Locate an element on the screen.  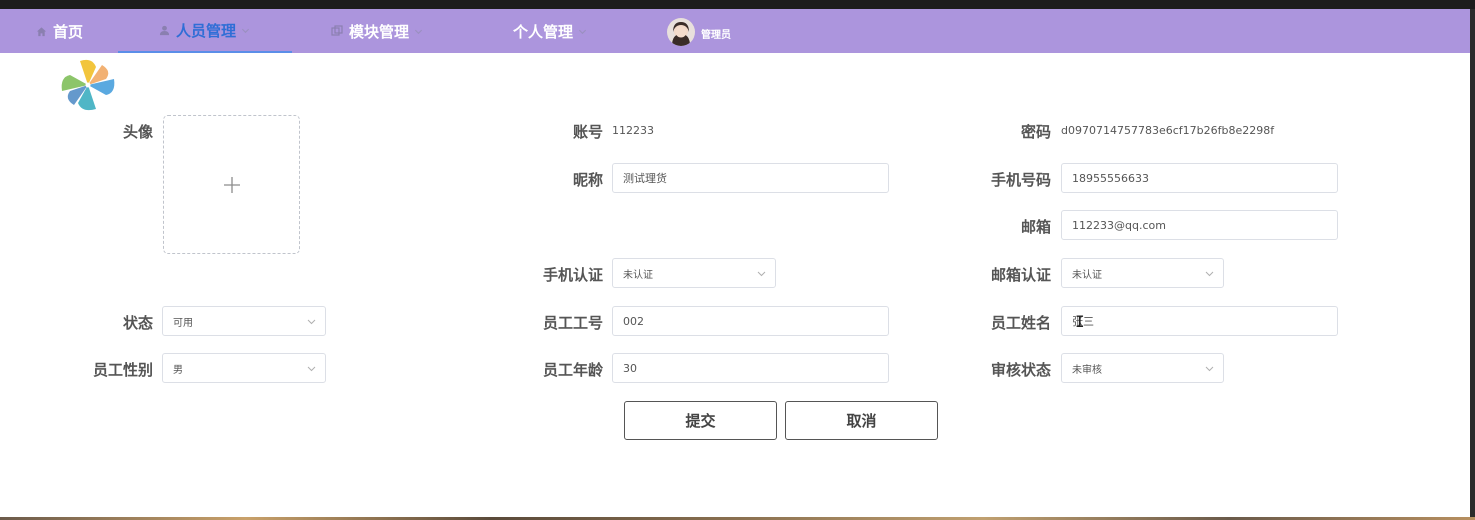
avatar-label: 头像 is located at coordinates (137, 132).